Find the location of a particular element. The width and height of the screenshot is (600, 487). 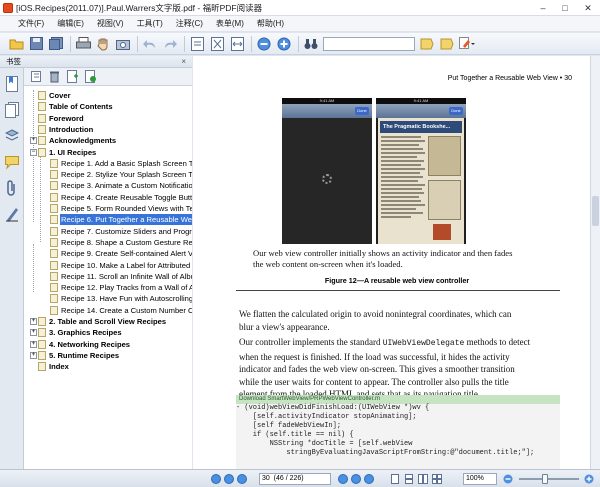

bookmark-subitem: Recipe 4. Create Reusable Toggle Butto is located at coordinates (108, 197).